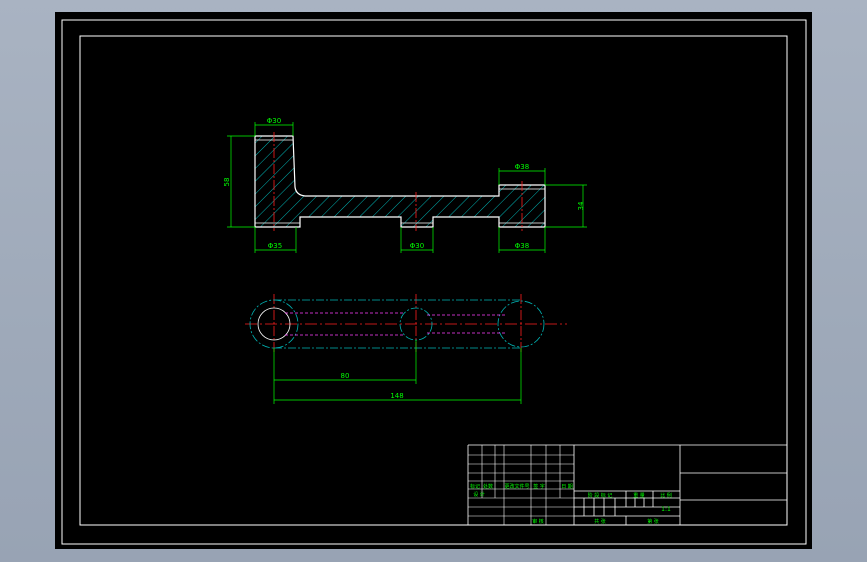 This screenshot has width=867, height=562. Describe the element at coordinates (538, 521) in the screenshot. I see `tb-approve: 审 核` at that location.